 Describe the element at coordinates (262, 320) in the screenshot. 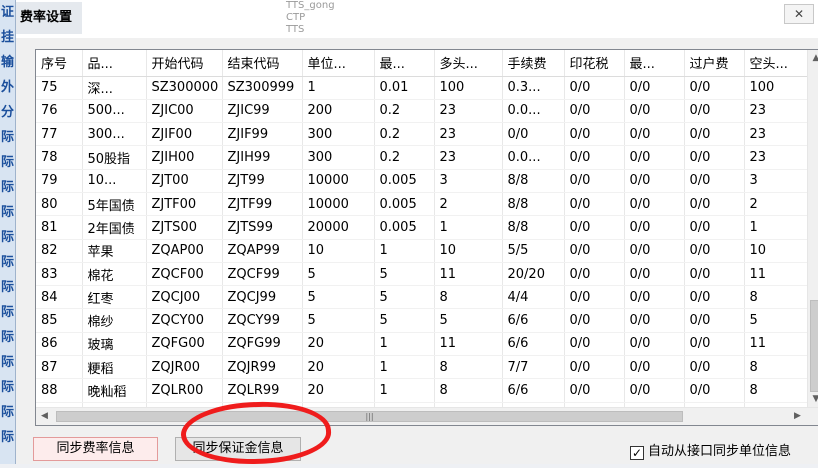

I see `table-cell: ZQCY99` at that location.